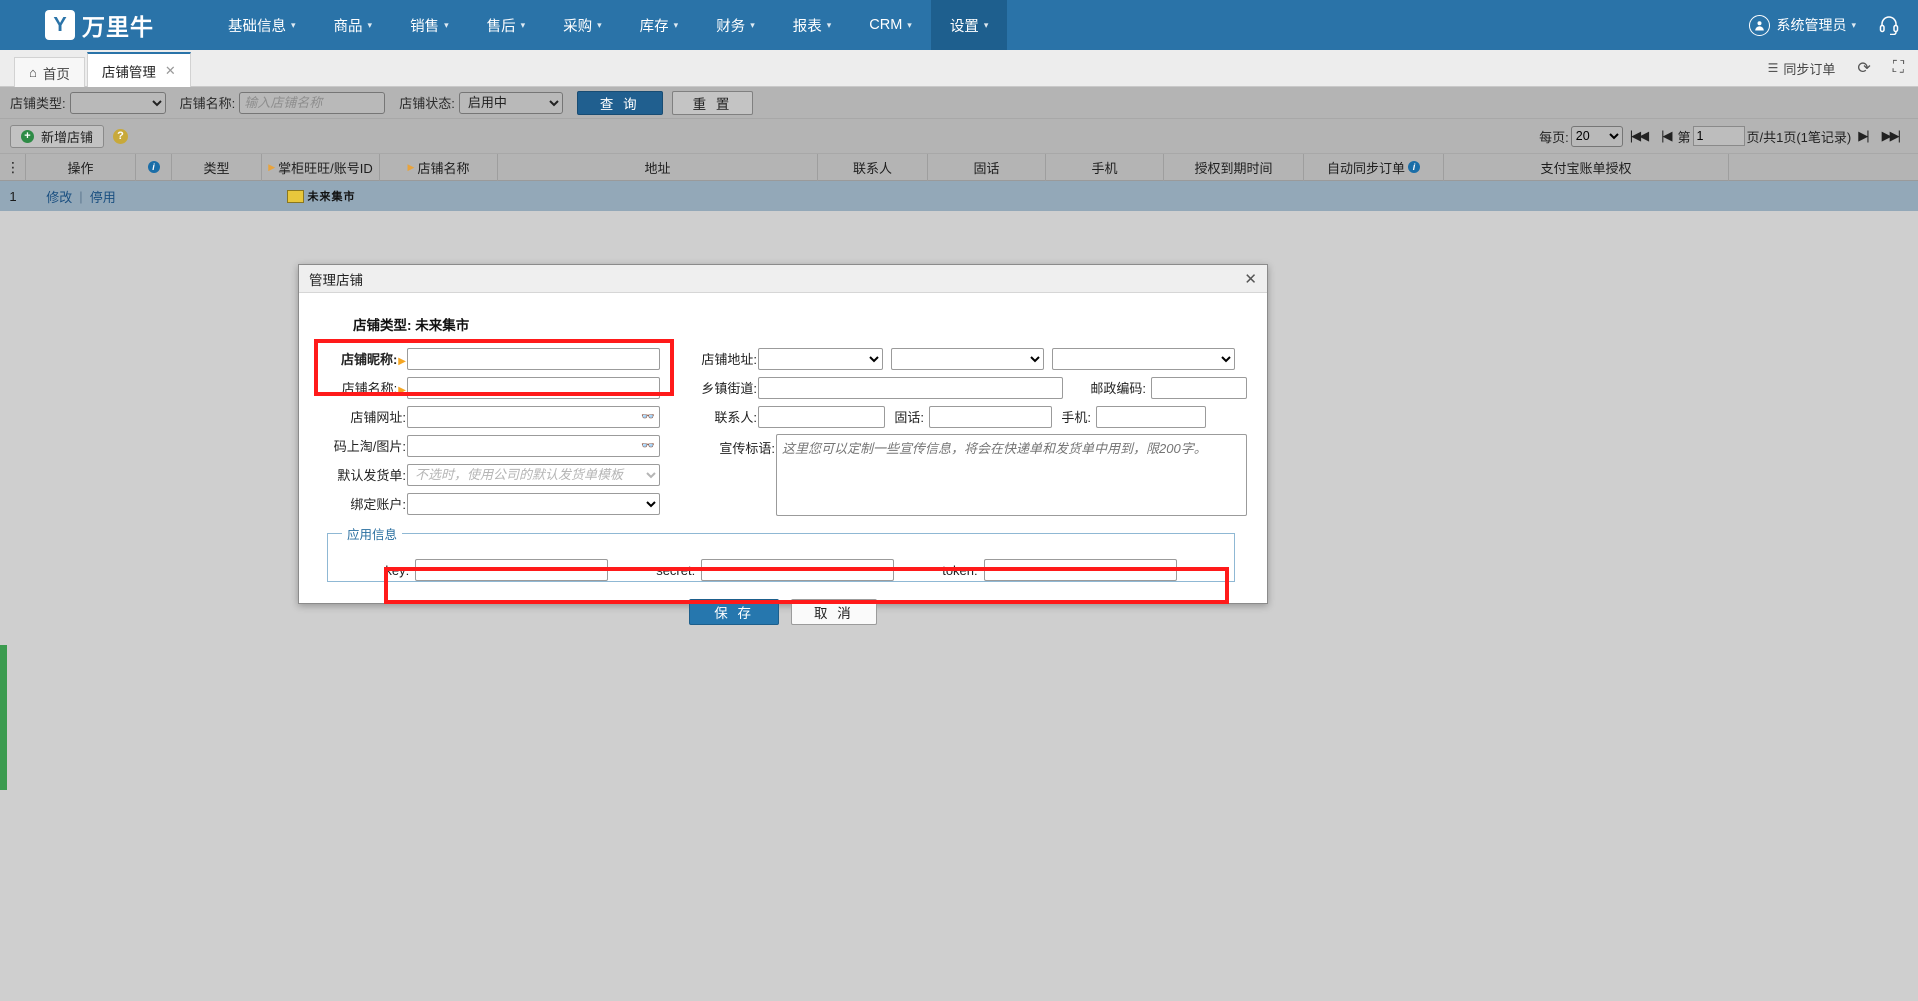 Image resolution: width=1918 pixels, height=1001 pixels. Describe the element at coordinates (1639, 136) in the screenshot. I see `first-page-icon: |◀◀` at that location.